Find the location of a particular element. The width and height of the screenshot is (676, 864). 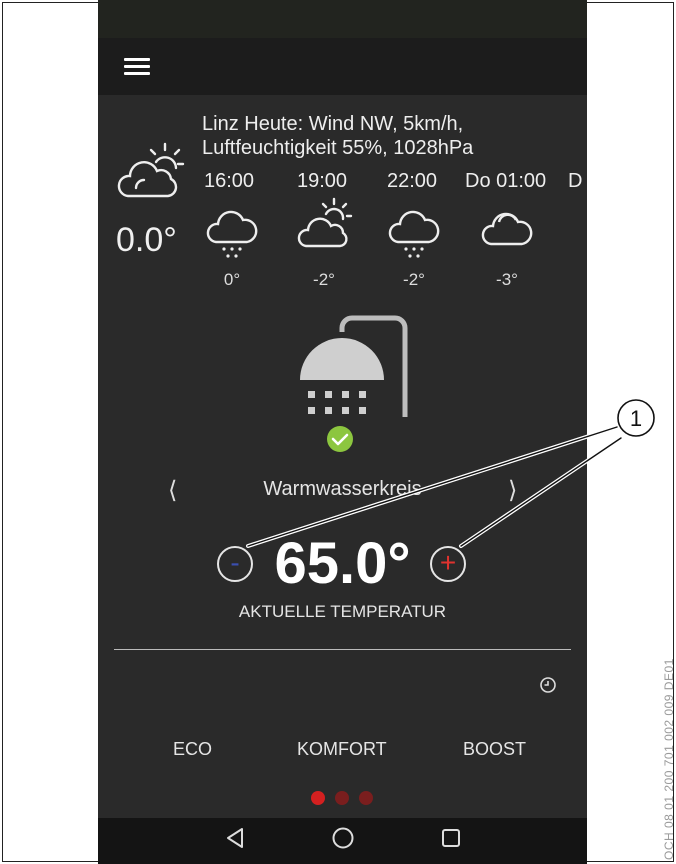

android-nav-bar is located at coordinates (342, 841).